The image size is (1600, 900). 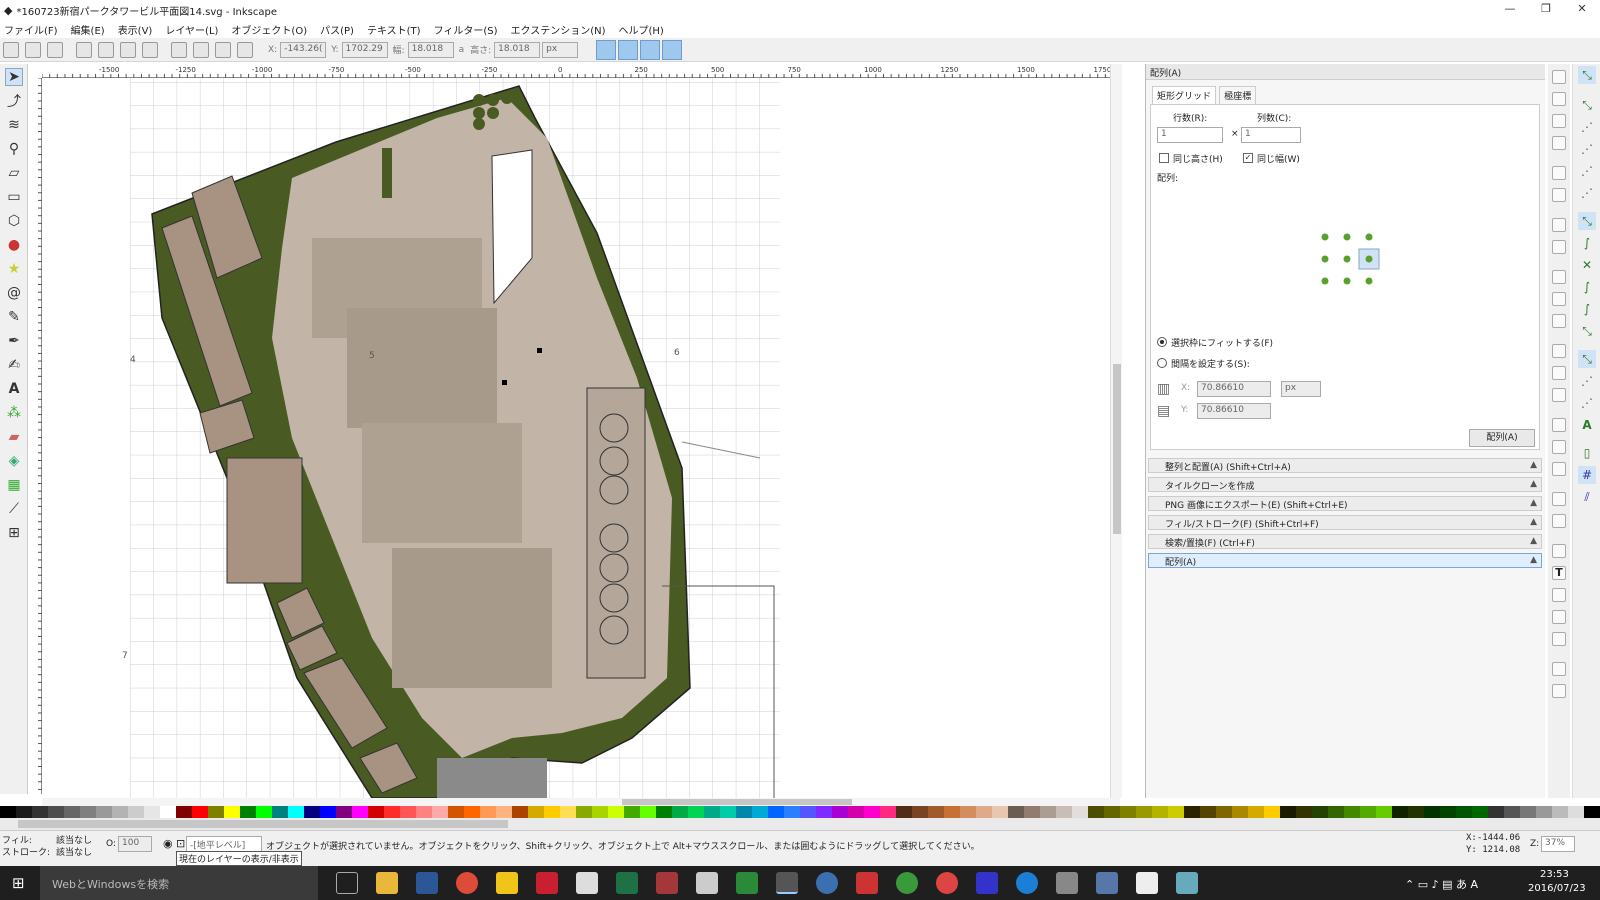 I want to click on tab-polar: 極座標, so click(x=1238, y=95).